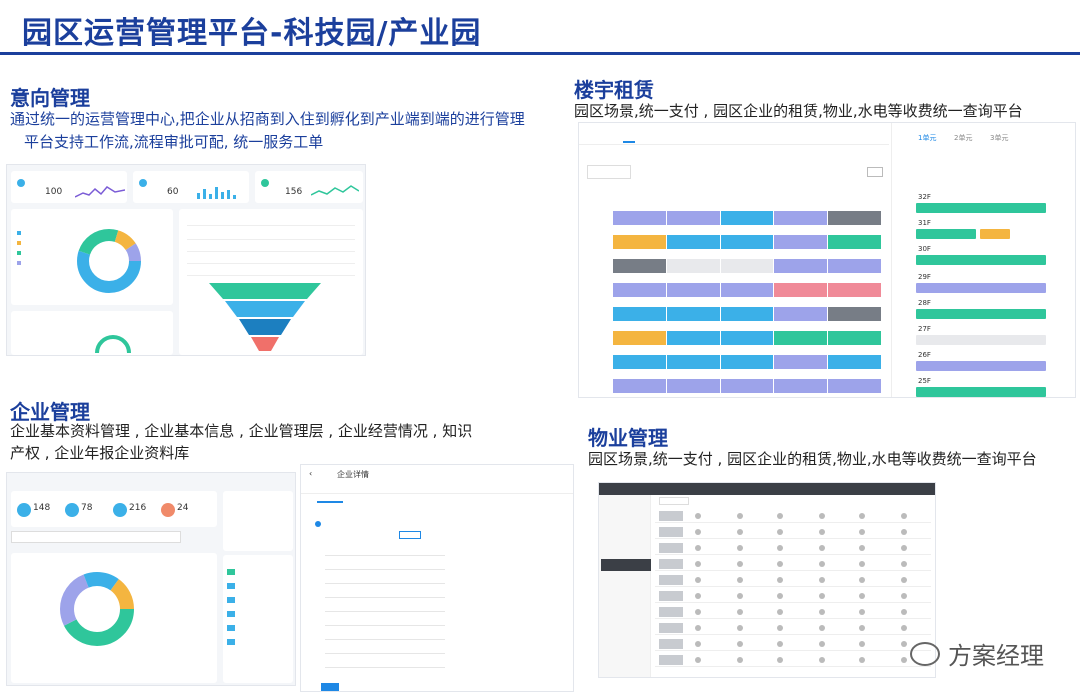 The width and height of the screenshot is (1080, 696). I want to click on unit-tab-1: 1单元, so click(927, 138).